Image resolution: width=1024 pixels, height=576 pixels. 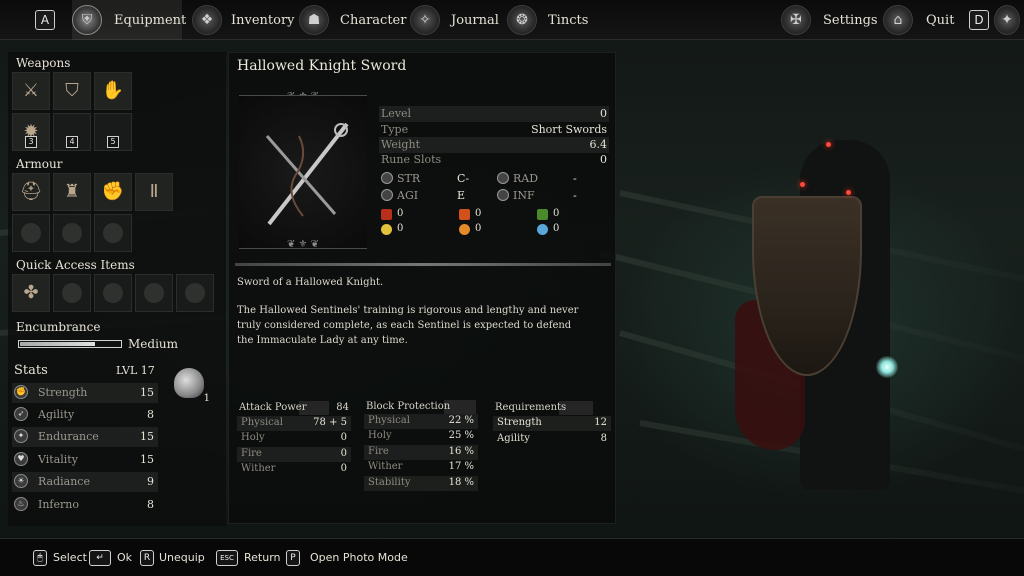 I want to click on requirement-row-agility: Agility 8, so click(x=552, y=439).